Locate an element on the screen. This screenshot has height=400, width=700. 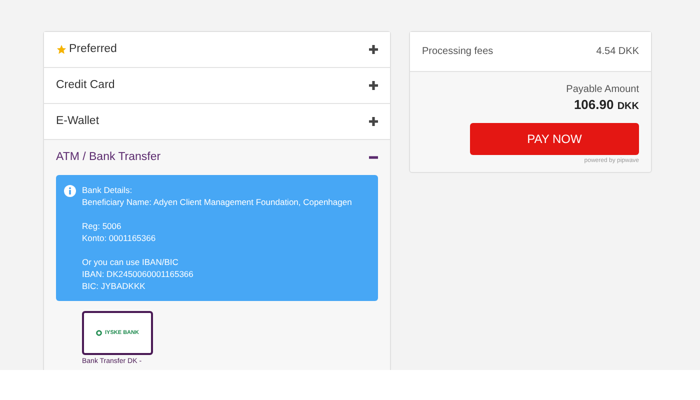
fees-value: 4.54 DKK is located at coordinates (617, 52).